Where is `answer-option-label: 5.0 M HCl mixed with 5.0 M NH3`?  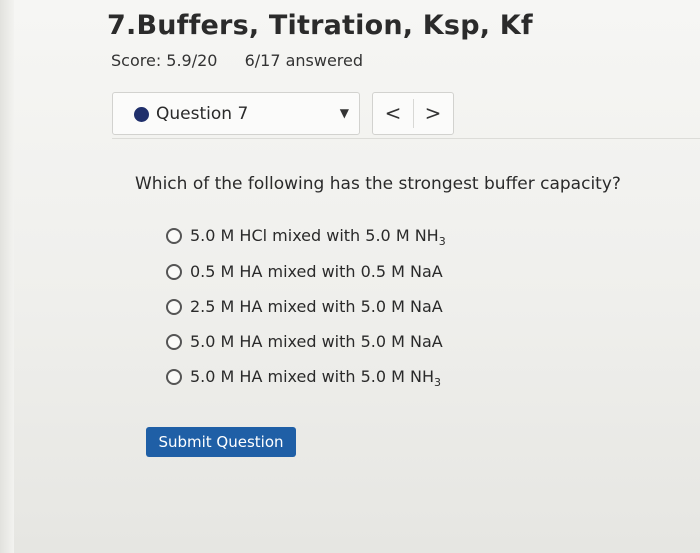
answer-option-label: 5.0 M HCl mixed with 5.0 M NH3 is located at coordinates (318, 237).